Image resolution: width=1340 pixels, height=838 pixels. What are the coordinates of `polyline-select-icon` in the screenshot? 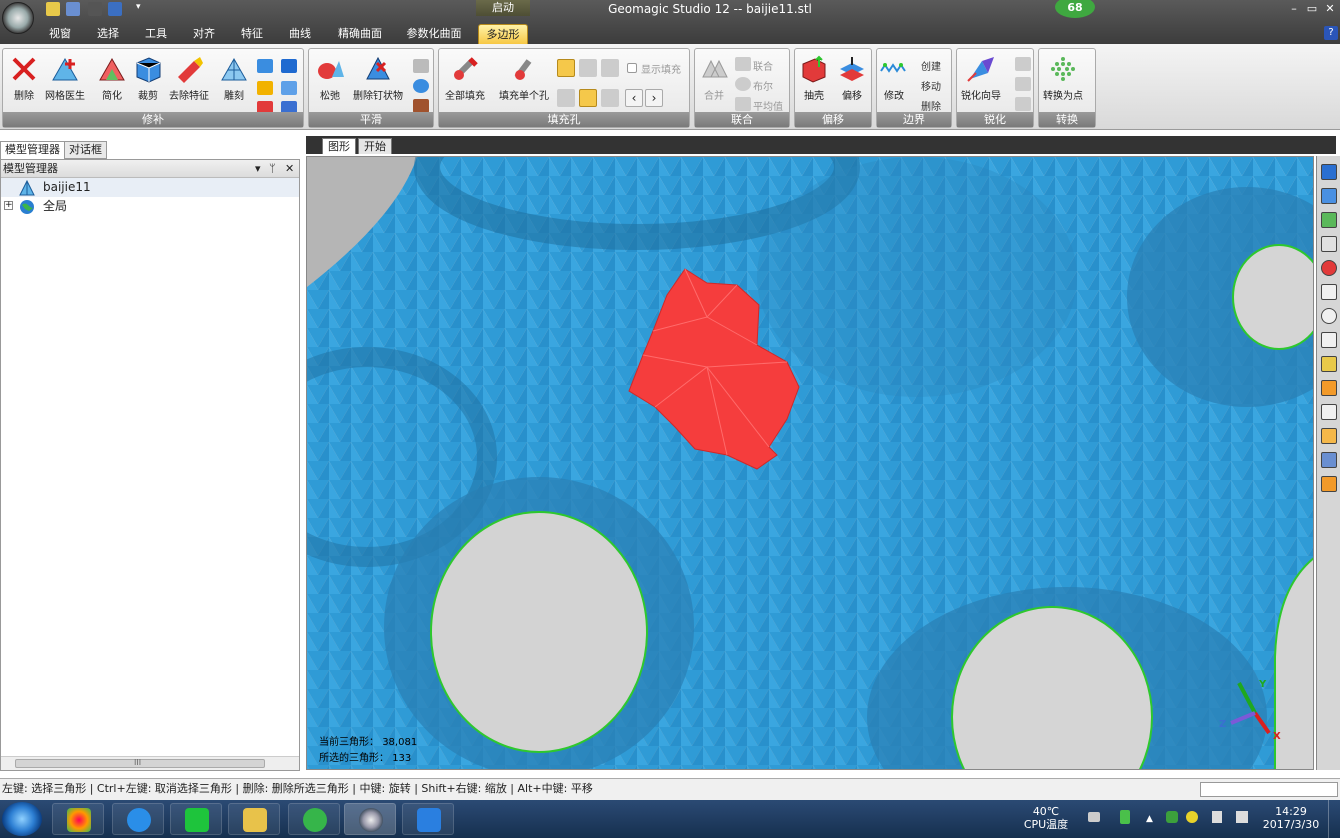 It's located at (1329, 412).